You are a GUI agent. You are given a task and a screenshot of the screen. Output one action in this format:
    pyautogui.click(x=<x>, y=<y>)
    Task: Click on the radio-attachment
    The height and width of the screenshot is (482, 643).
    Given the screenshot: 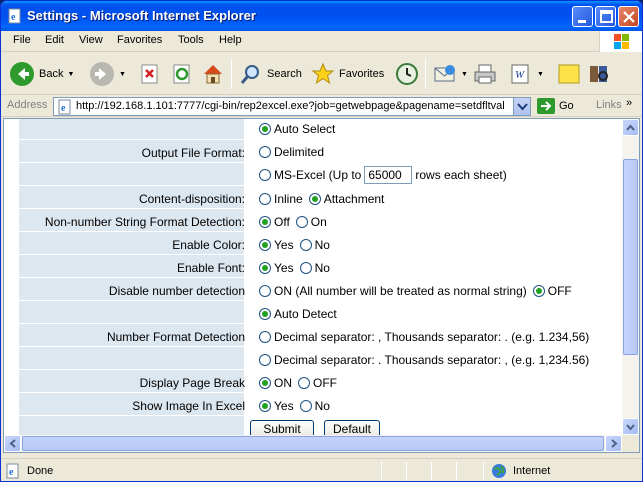 What is the action you would take?
    pyautogui.click(x=314, y=199)
    